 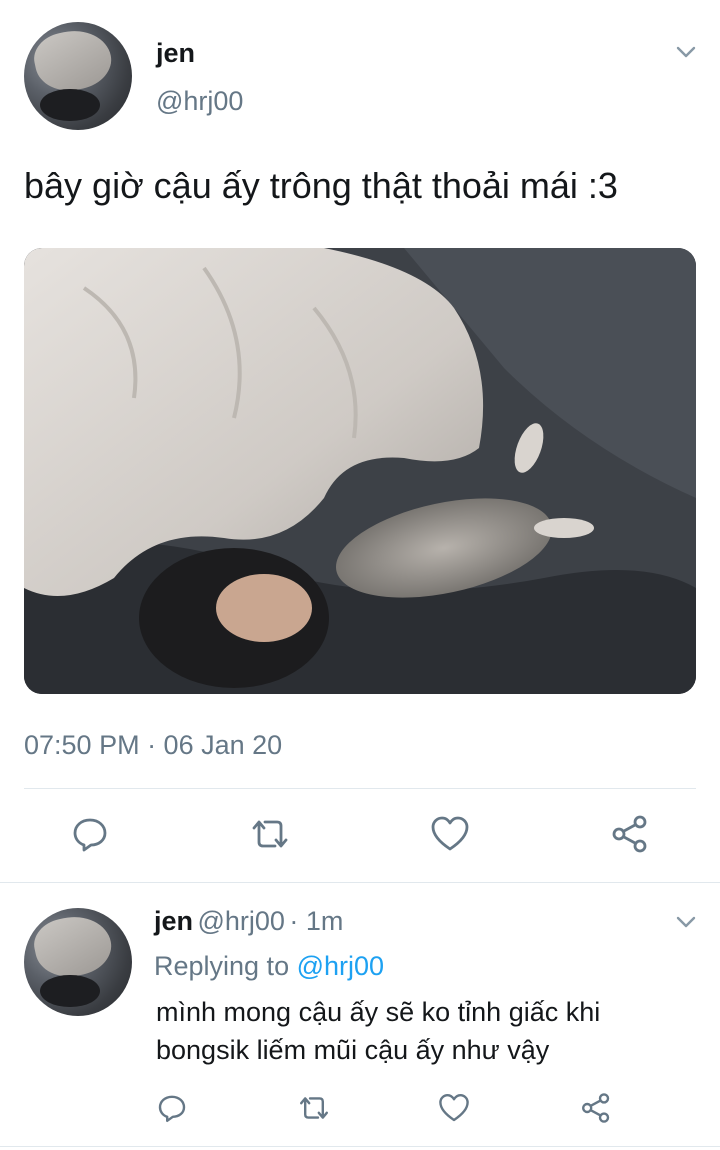 I want to click on reply-author-handle: @hrj00, so click(x=240, y=921).